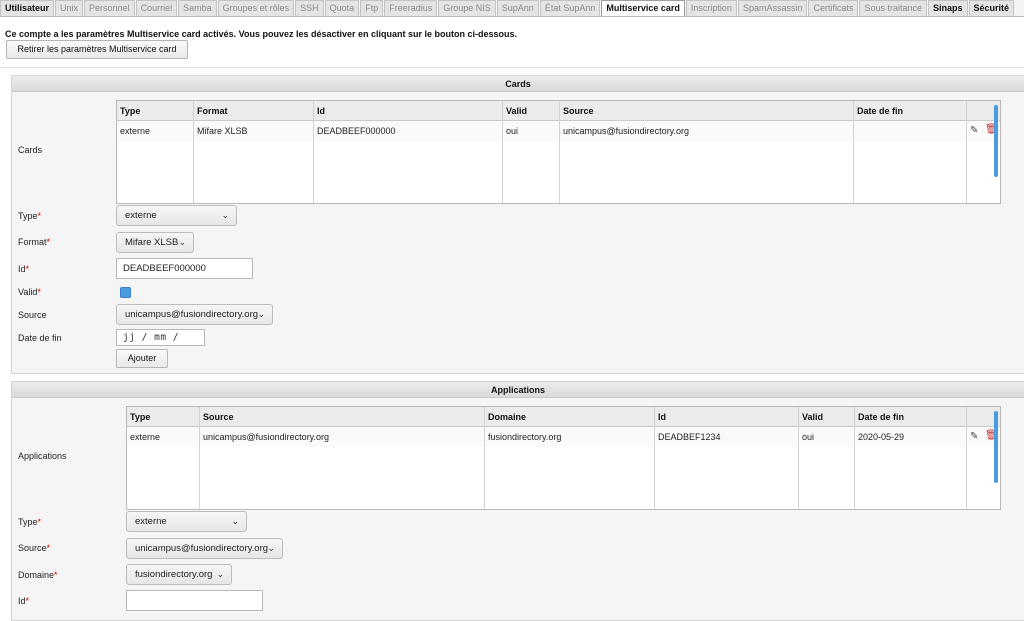 The width and height of the screenshot is (1024, 621). What do you see at coordinates (34, 242) in the screenshot?
I see `format-label: Format*` at bounding box center [34, 242].